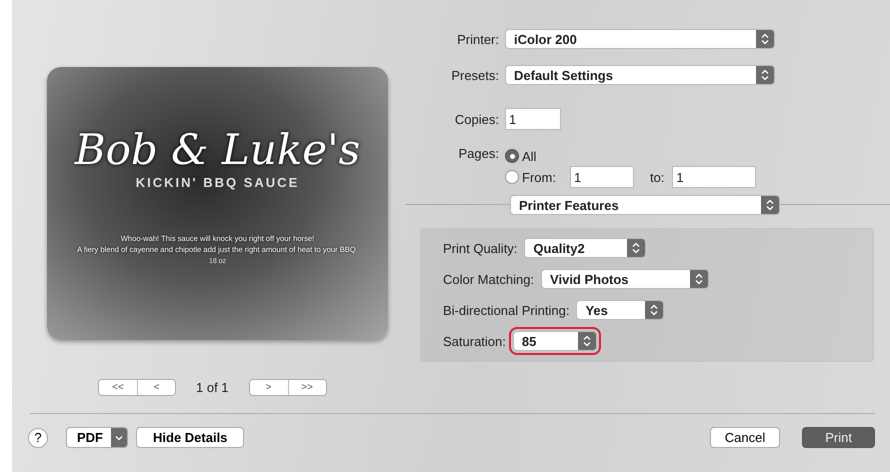 Image resolution: width=890 pixels, height=472 pixels. I want to click on radio-label: From:, so click(539, 177).